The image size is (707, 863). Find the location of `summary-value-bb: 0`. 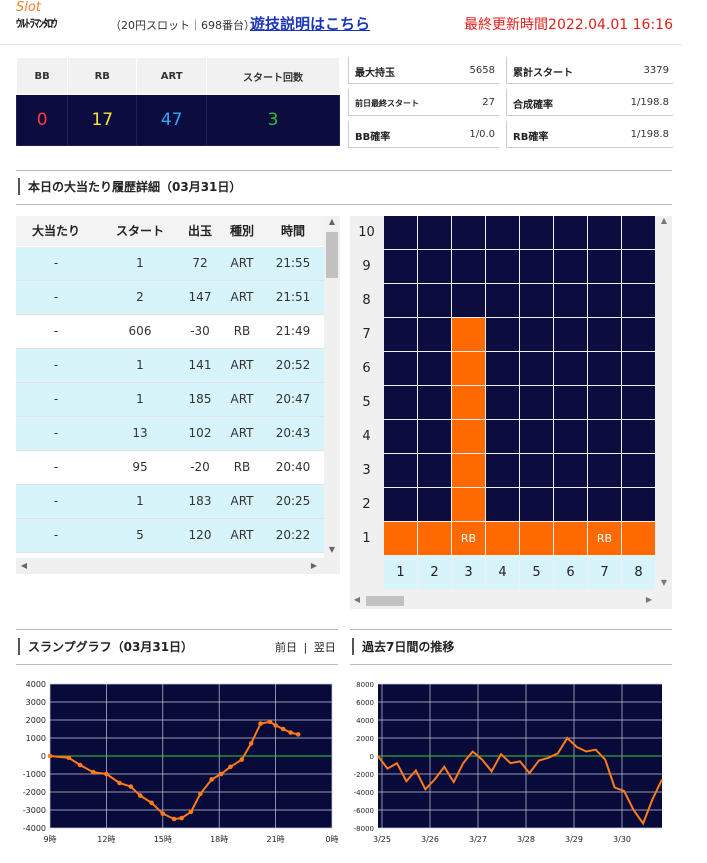

summary-value-bb: 0 is located at coordinates (42, 120).